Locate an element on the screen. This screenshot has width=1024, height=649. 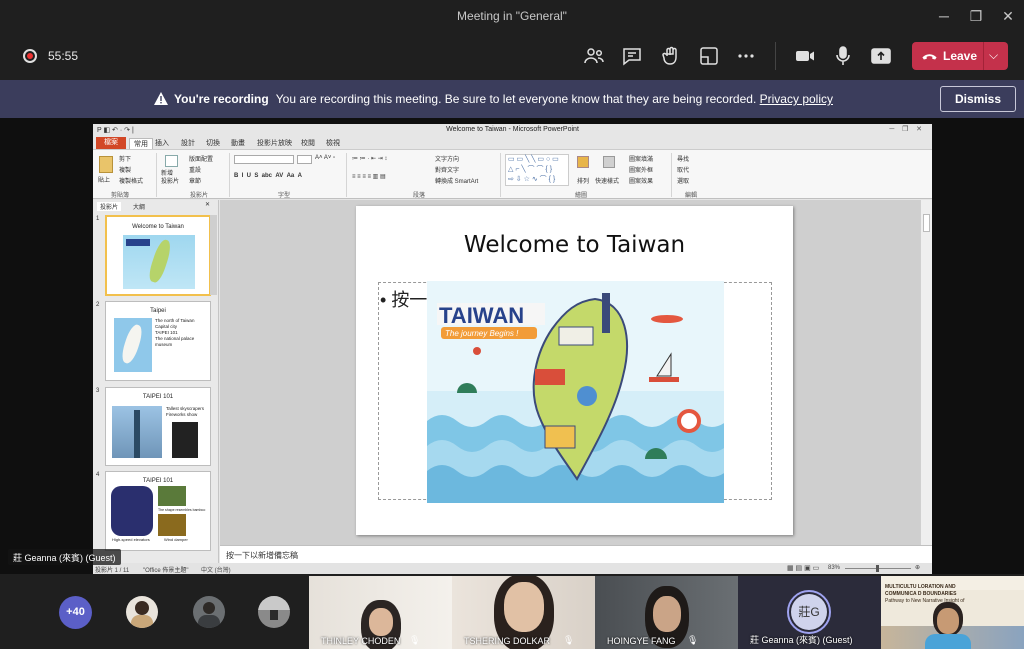
arrange-icon is located at coordinates (583, 162).